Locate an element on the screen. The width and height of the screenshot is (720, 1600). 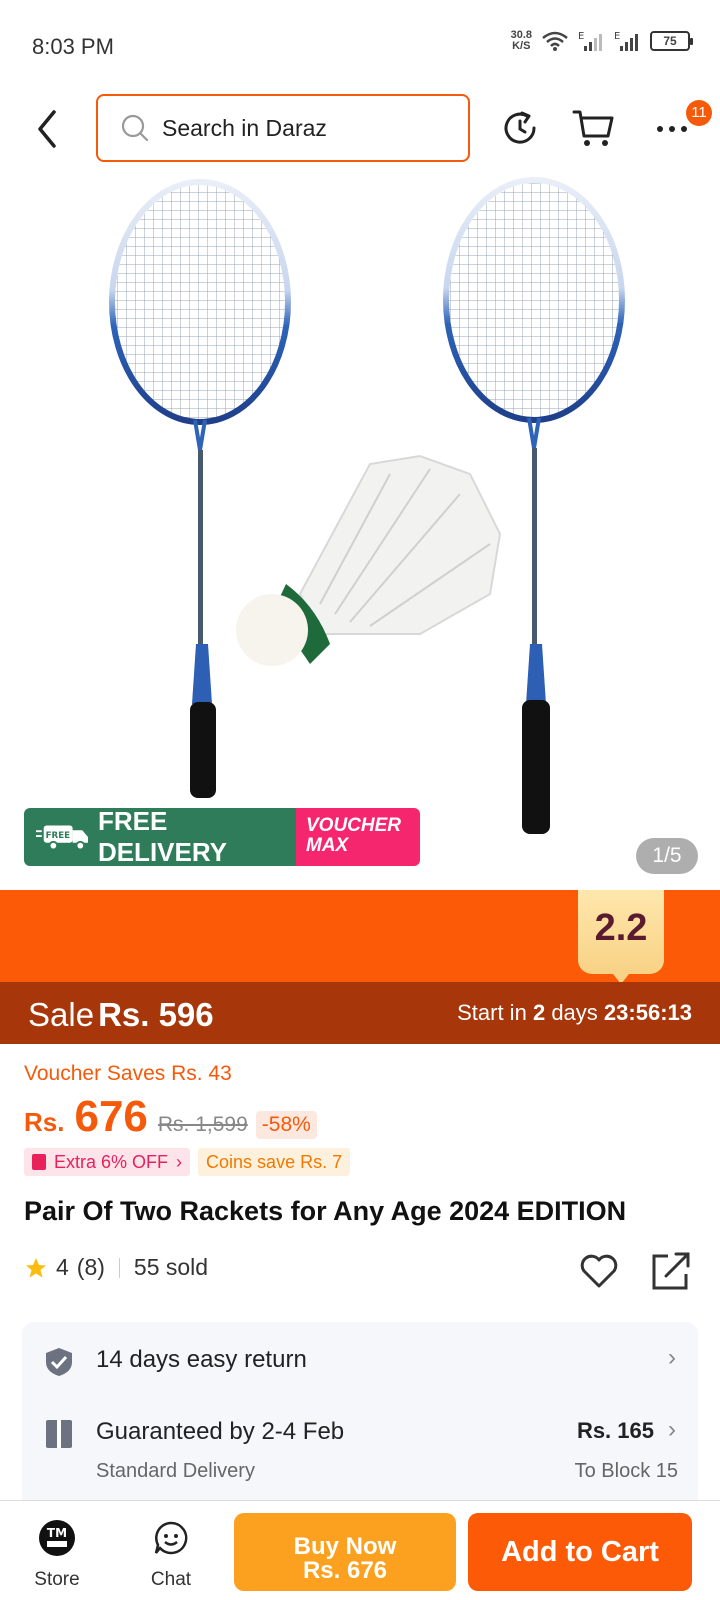
back-arrow-icon is located at coordinates (48, 129).